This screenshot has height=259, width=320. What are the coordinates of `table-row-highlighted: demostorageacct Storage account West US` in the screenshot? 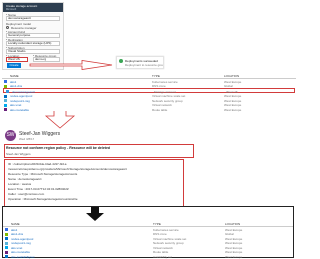 It's located at (149, 91).